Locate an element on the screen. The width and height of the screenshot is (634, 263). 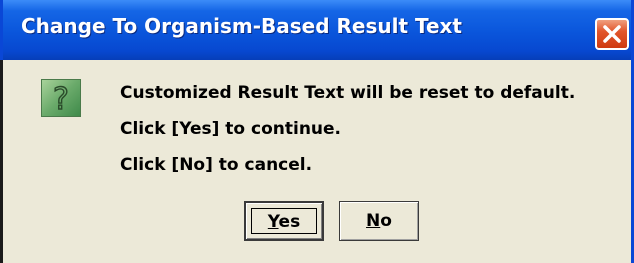
yes-label-rest: es is located at coordinates (289, 222).